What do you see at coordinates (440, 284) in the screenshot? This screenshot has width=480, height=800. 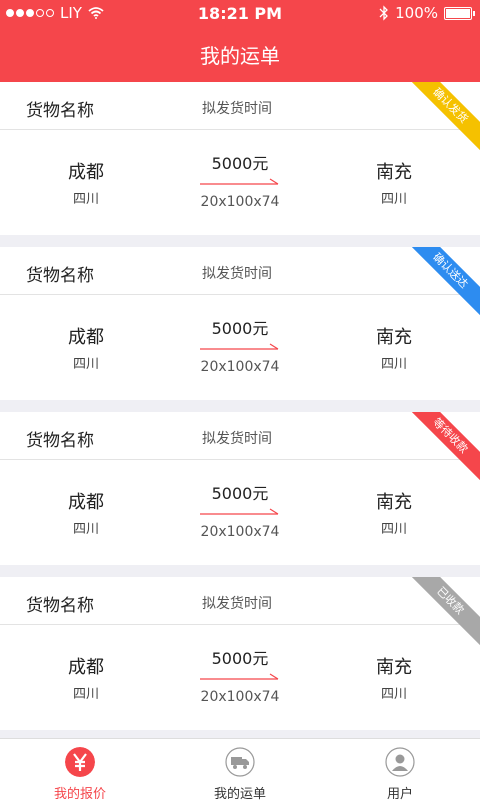 I see `status-badge: 确认送达` at bounding box center [440, 284].